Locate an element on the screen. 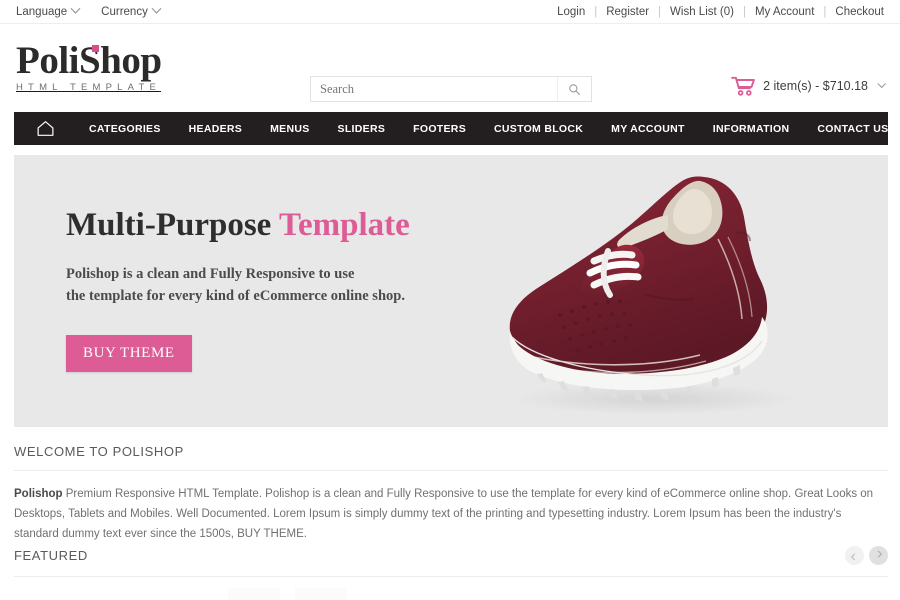 The image size is (900, 600). cart-summary-text: 2 item(s) - $710.18 is located at coordinates (815, 86).